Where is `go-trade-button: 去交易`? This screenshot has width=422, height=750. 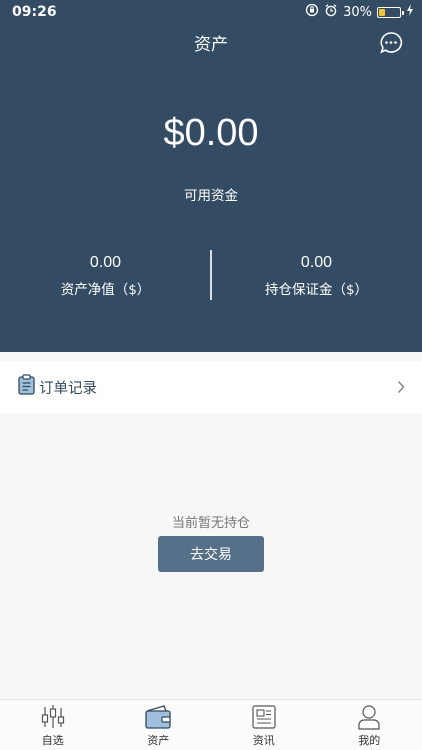 go-trade-button: 去交易 is located at coordinates (211, 554).